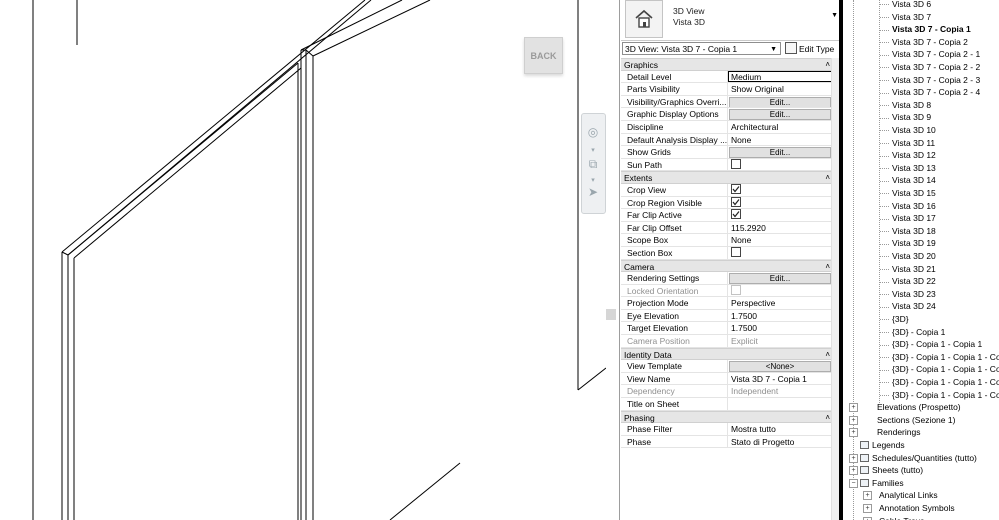  What do you see at coordinates (780, 379) in the screenshot?
I see `property-value: Vista 3D 7 - Copia 1` at bounding box center [780, 379].